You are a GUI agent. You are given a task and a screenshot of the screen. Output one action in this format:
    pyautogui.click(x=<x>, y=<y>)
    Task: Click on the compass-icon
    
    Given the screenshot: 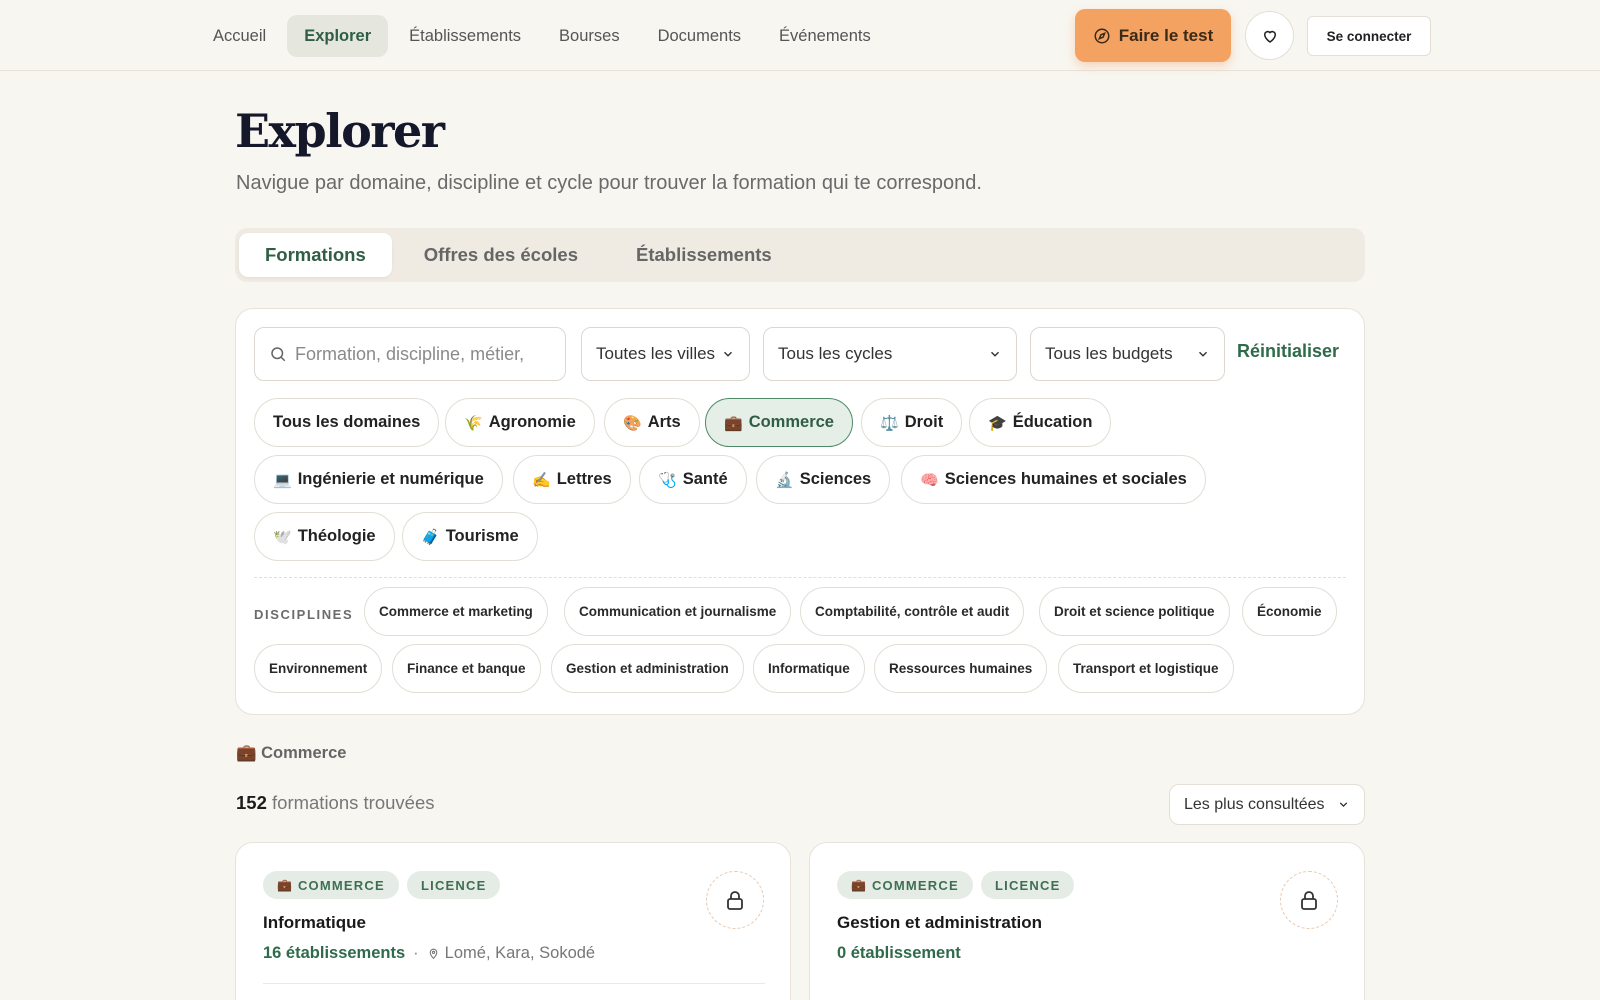 What is the action you would take?
    pyautogui.click(x=1102, y=35)
    